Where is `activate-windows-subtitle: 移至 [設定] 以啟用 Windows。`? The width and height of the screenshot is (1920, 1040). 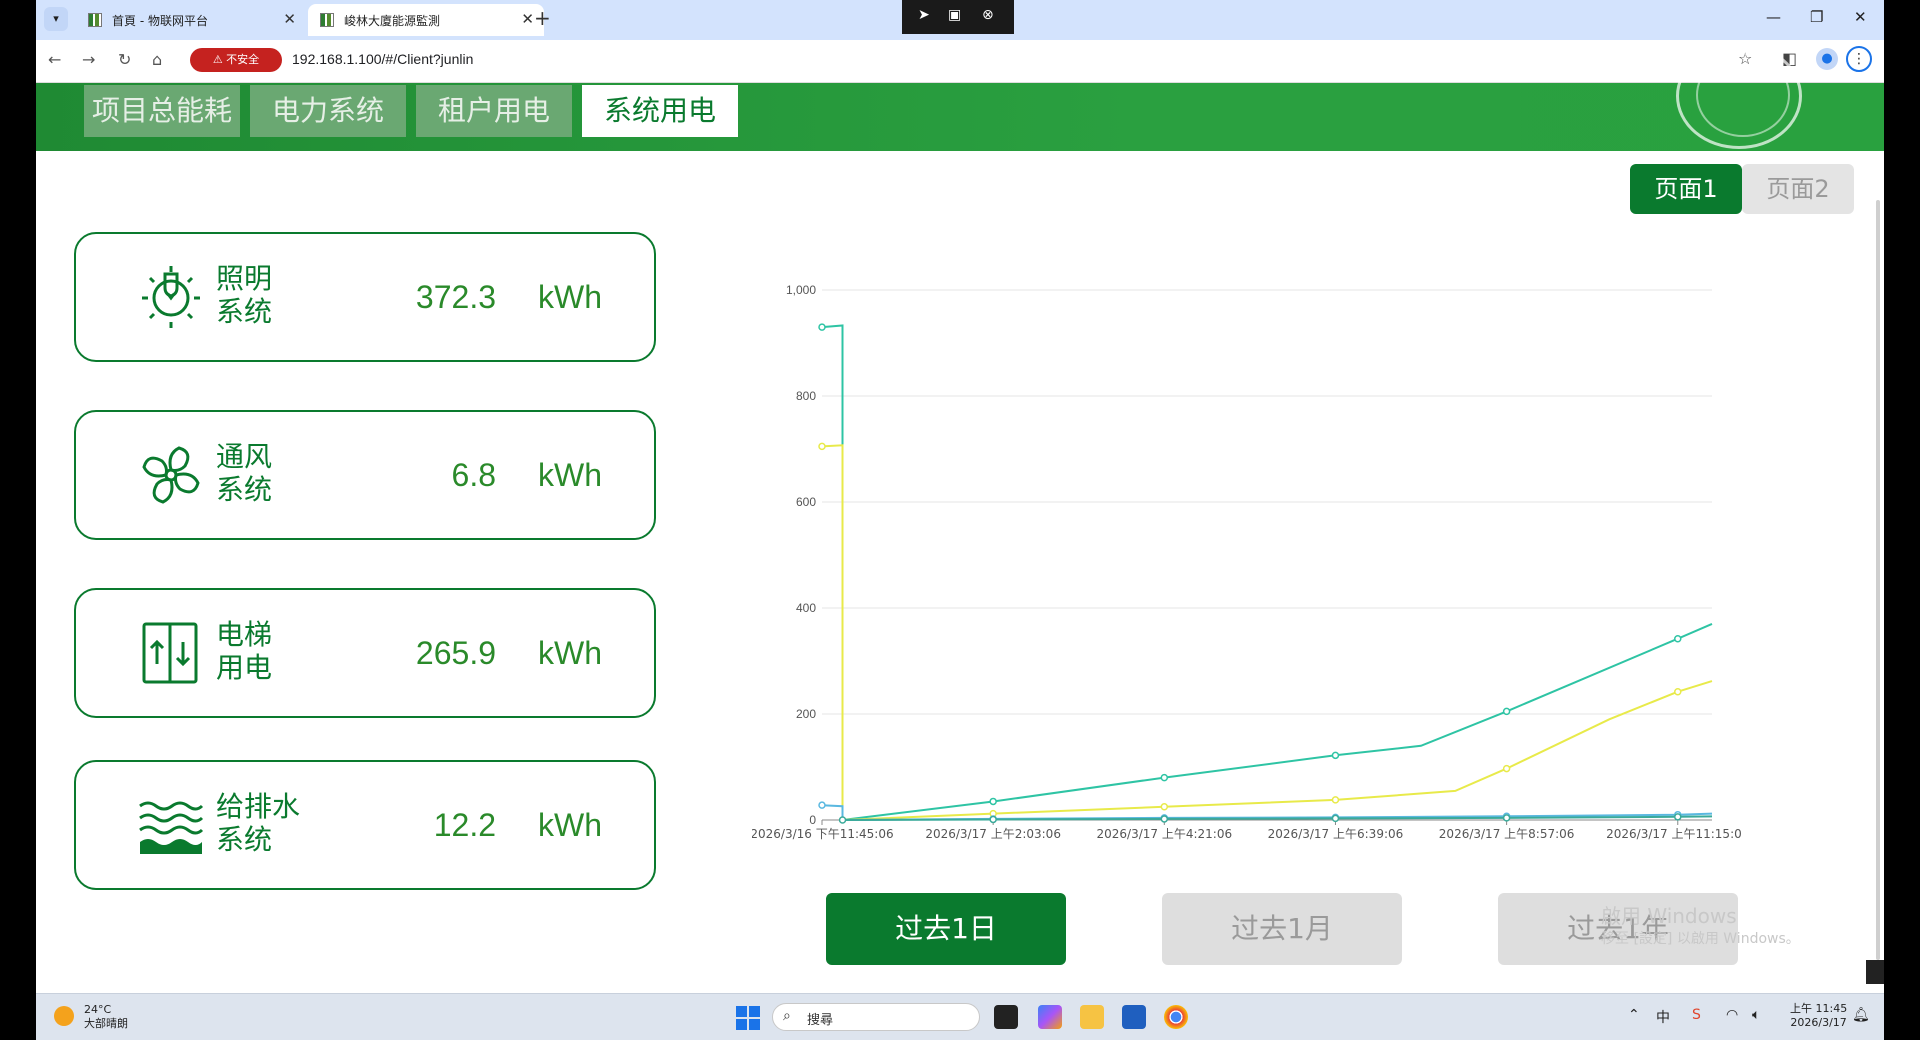 activate-windows-subtitle: 移至 [設定] 以啟用 Windows。 is located at coordinates (1700, 939).